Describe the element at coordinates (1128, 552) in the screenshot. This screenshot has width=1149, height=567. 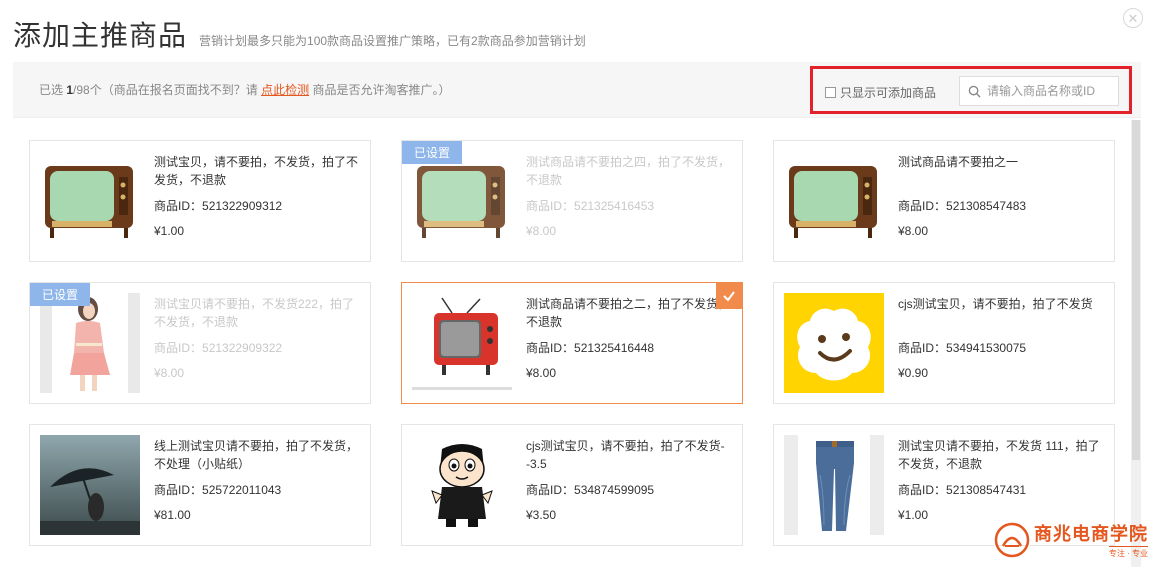
I see `brand-tagline: 专注 · 专业` at that location.